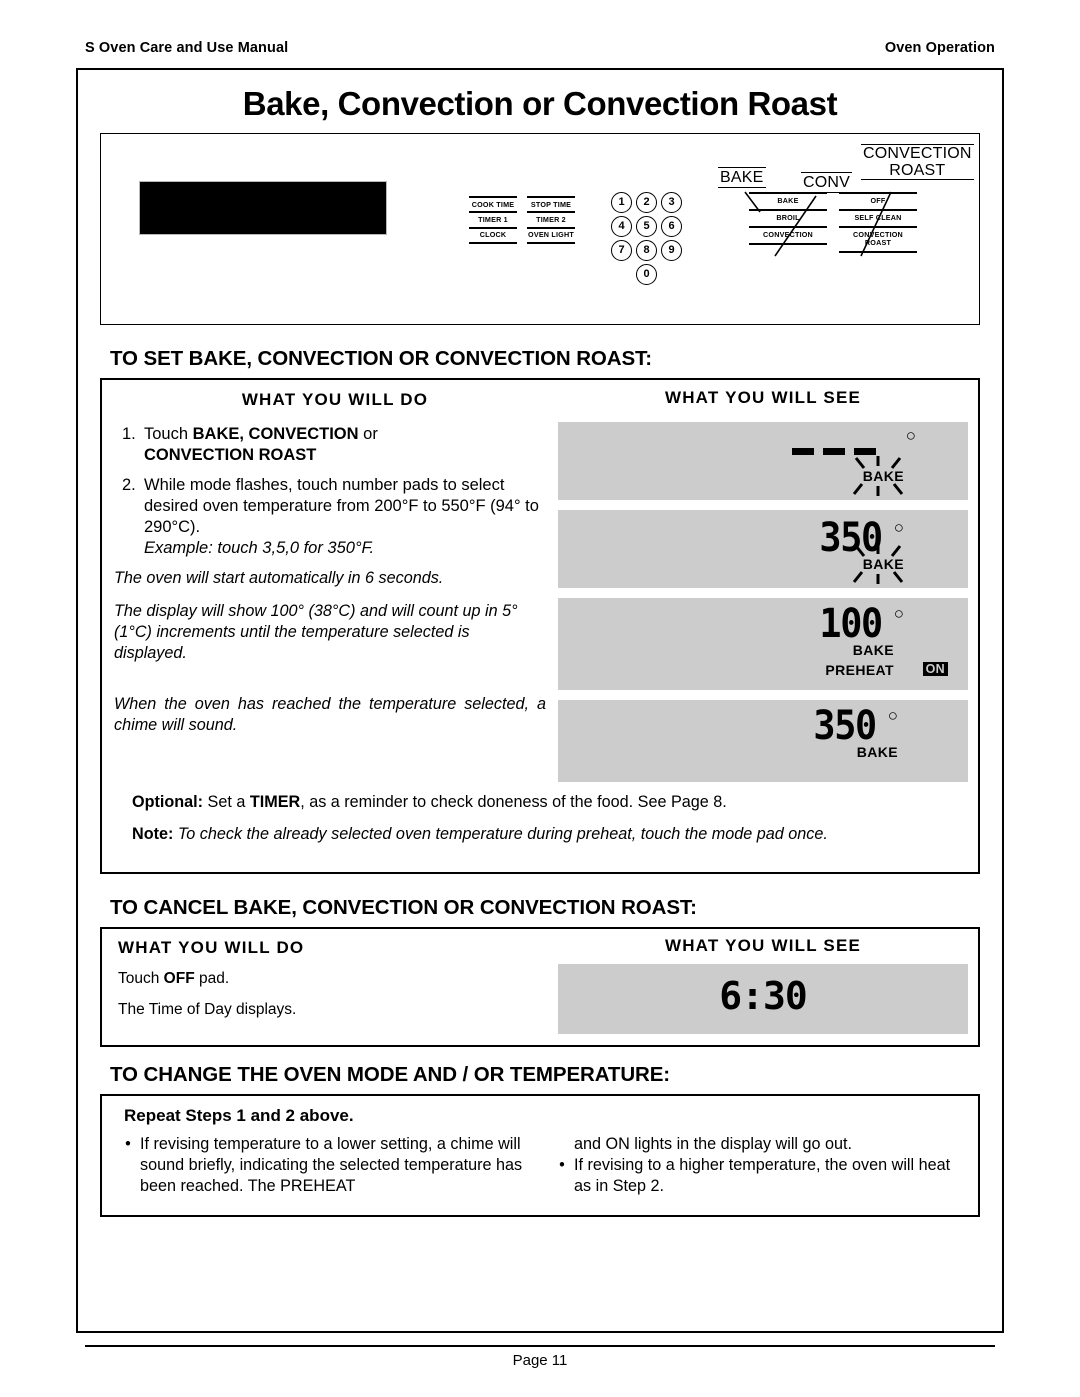  I want to click on display-4-temperature: 350, so click(845, 726).